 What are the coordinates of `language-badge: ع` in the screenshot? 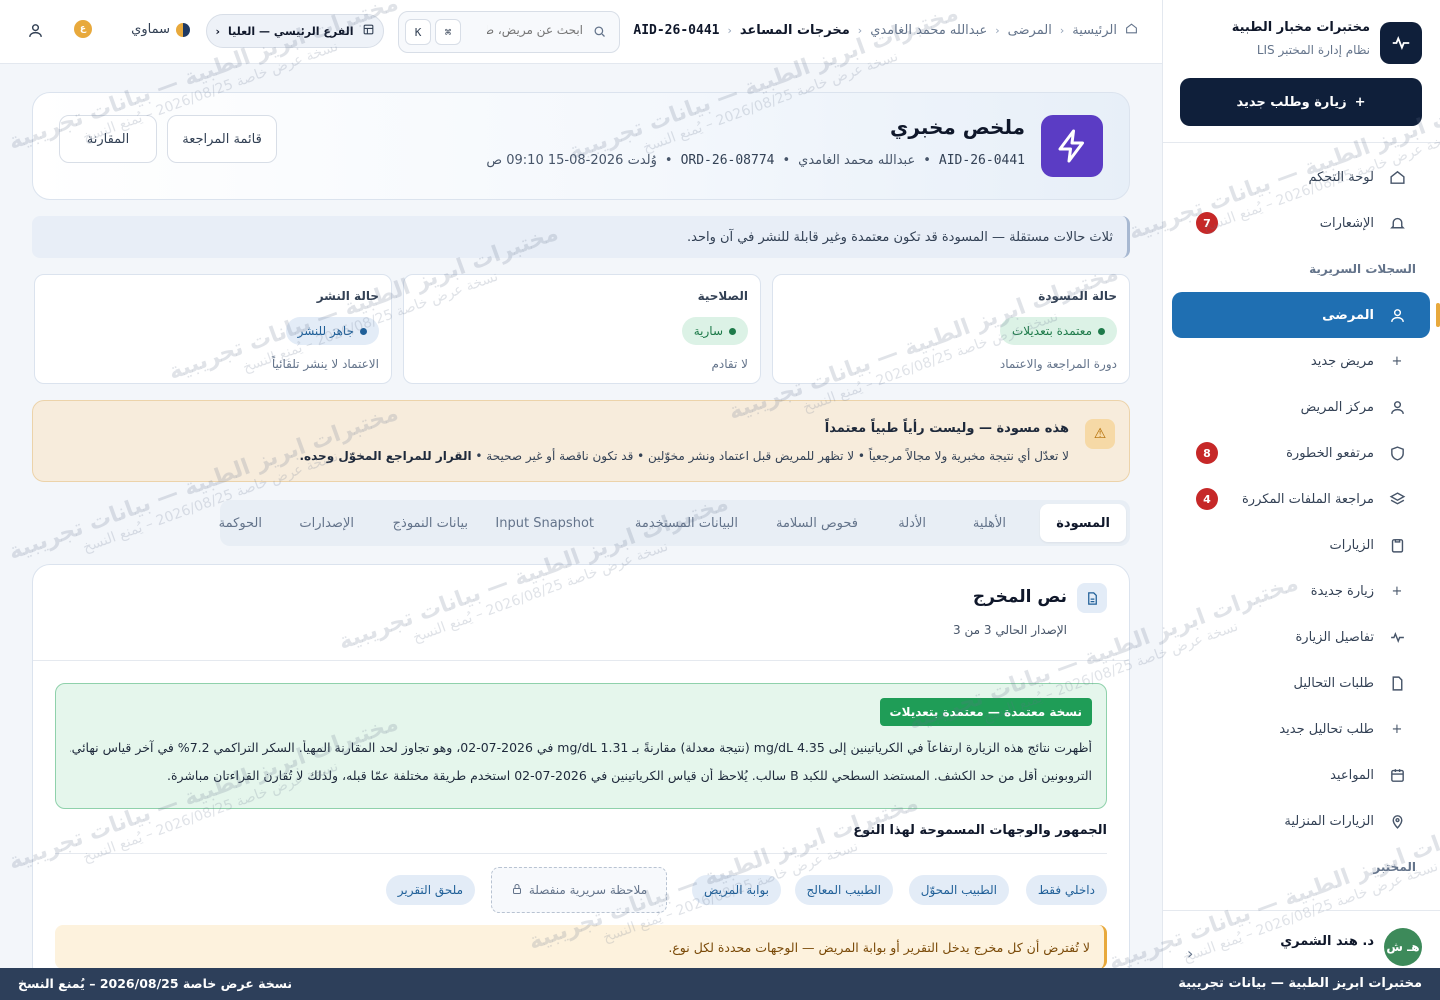 It's located at (83, 29).